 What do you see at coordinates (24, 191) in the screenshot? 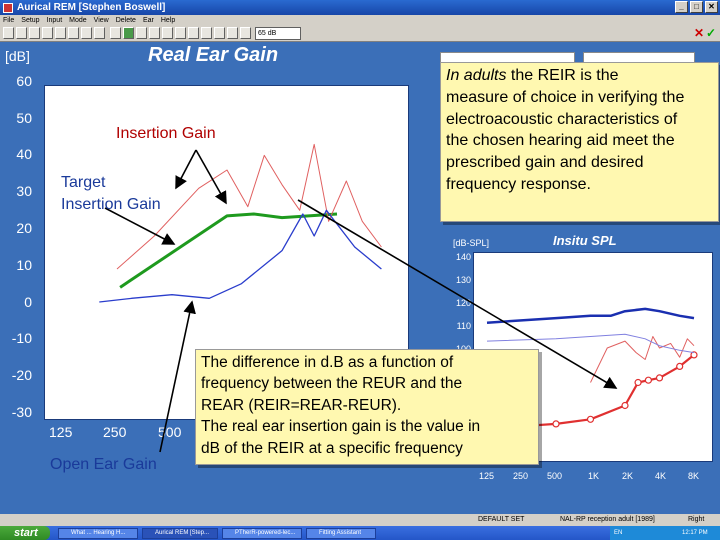
I see `y-tick-30: 30` at bounding box center [24, 191].